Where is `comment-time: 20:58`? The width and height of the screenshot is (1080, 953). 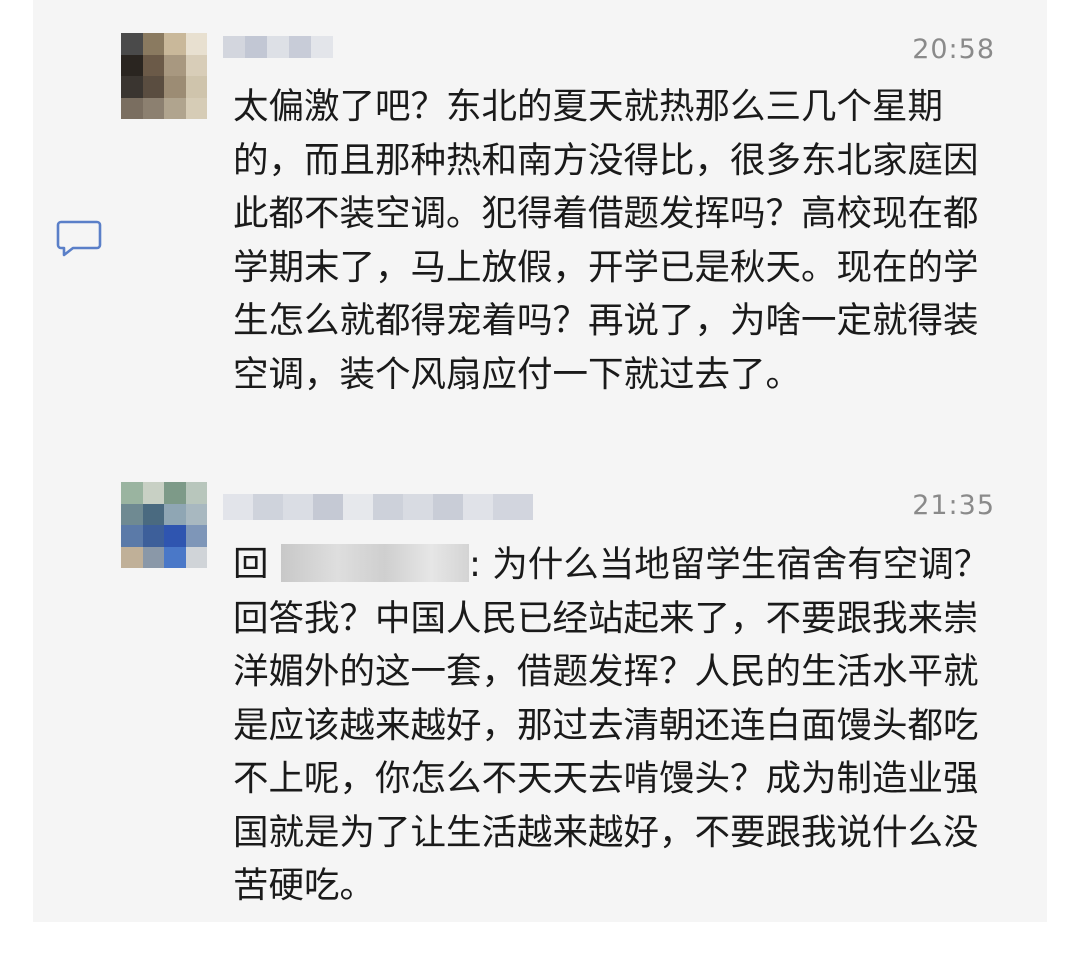 comment-time: 20:58 is located at coordinates (953, 49).